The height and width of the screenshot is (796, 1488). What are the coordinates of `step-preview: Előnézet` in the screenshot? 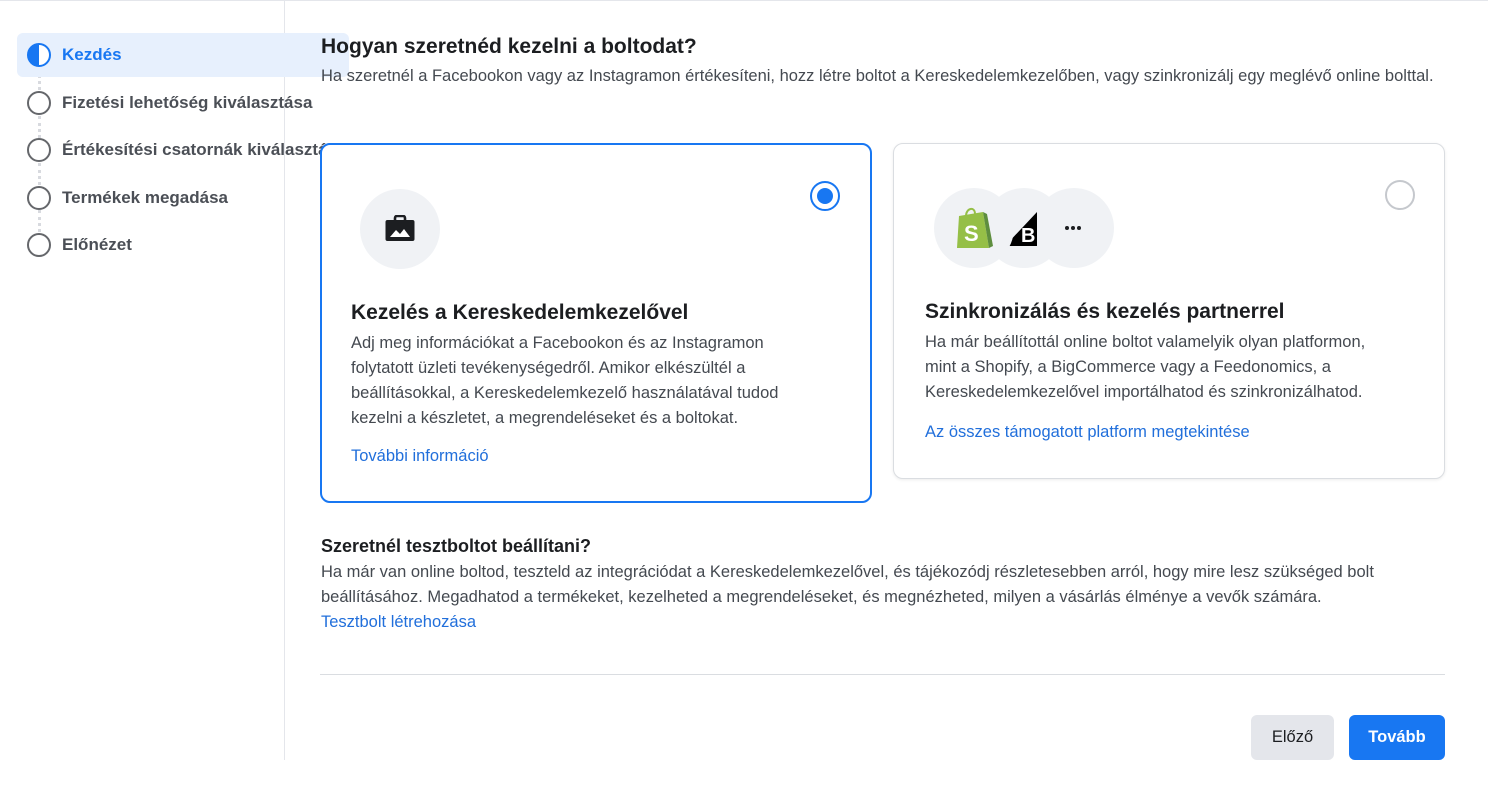 It's located at (74, 245).